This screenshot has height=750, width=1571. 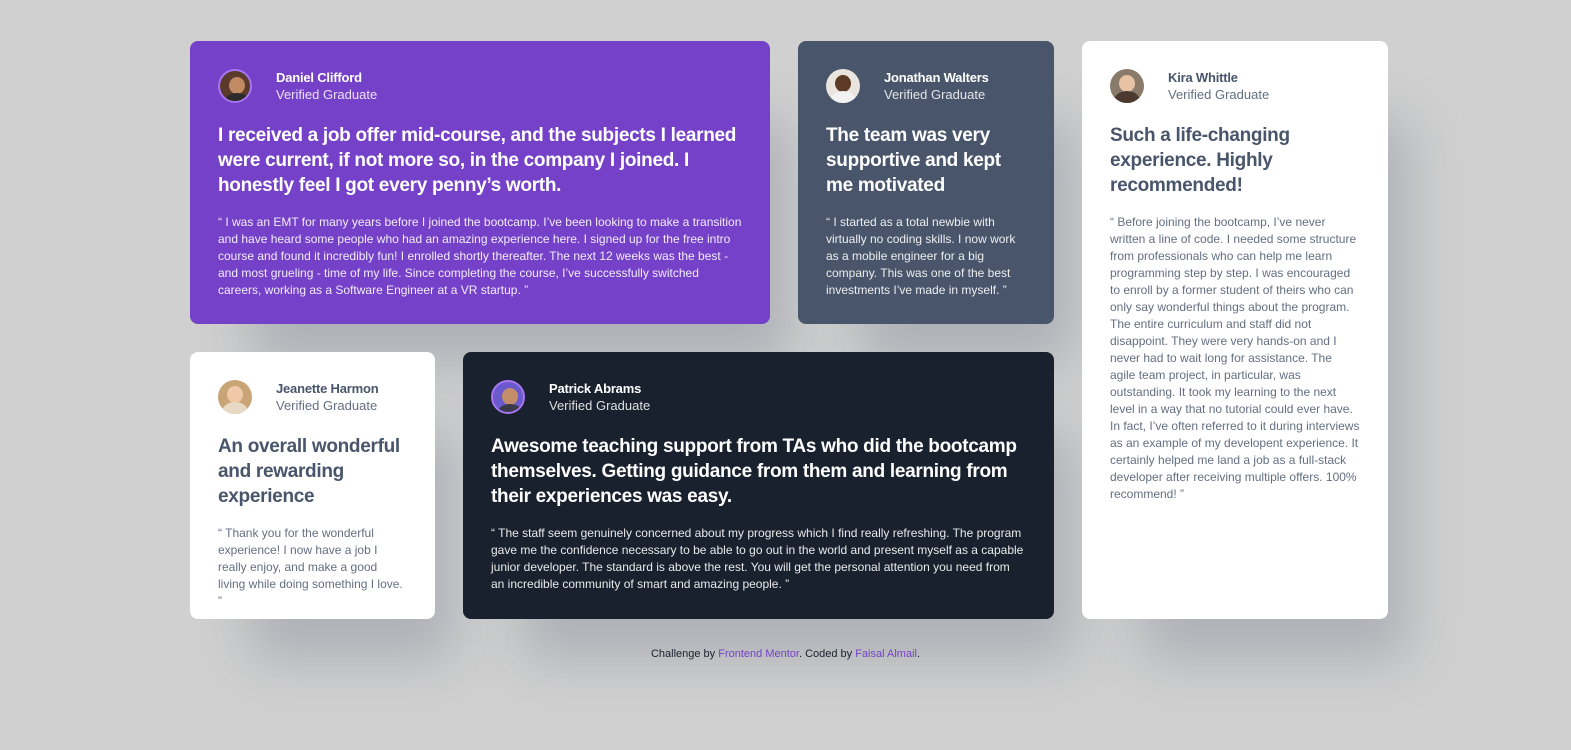 I want to click on frontend-mentor-link: Frontend Mentor, so click(x=758, y=654).